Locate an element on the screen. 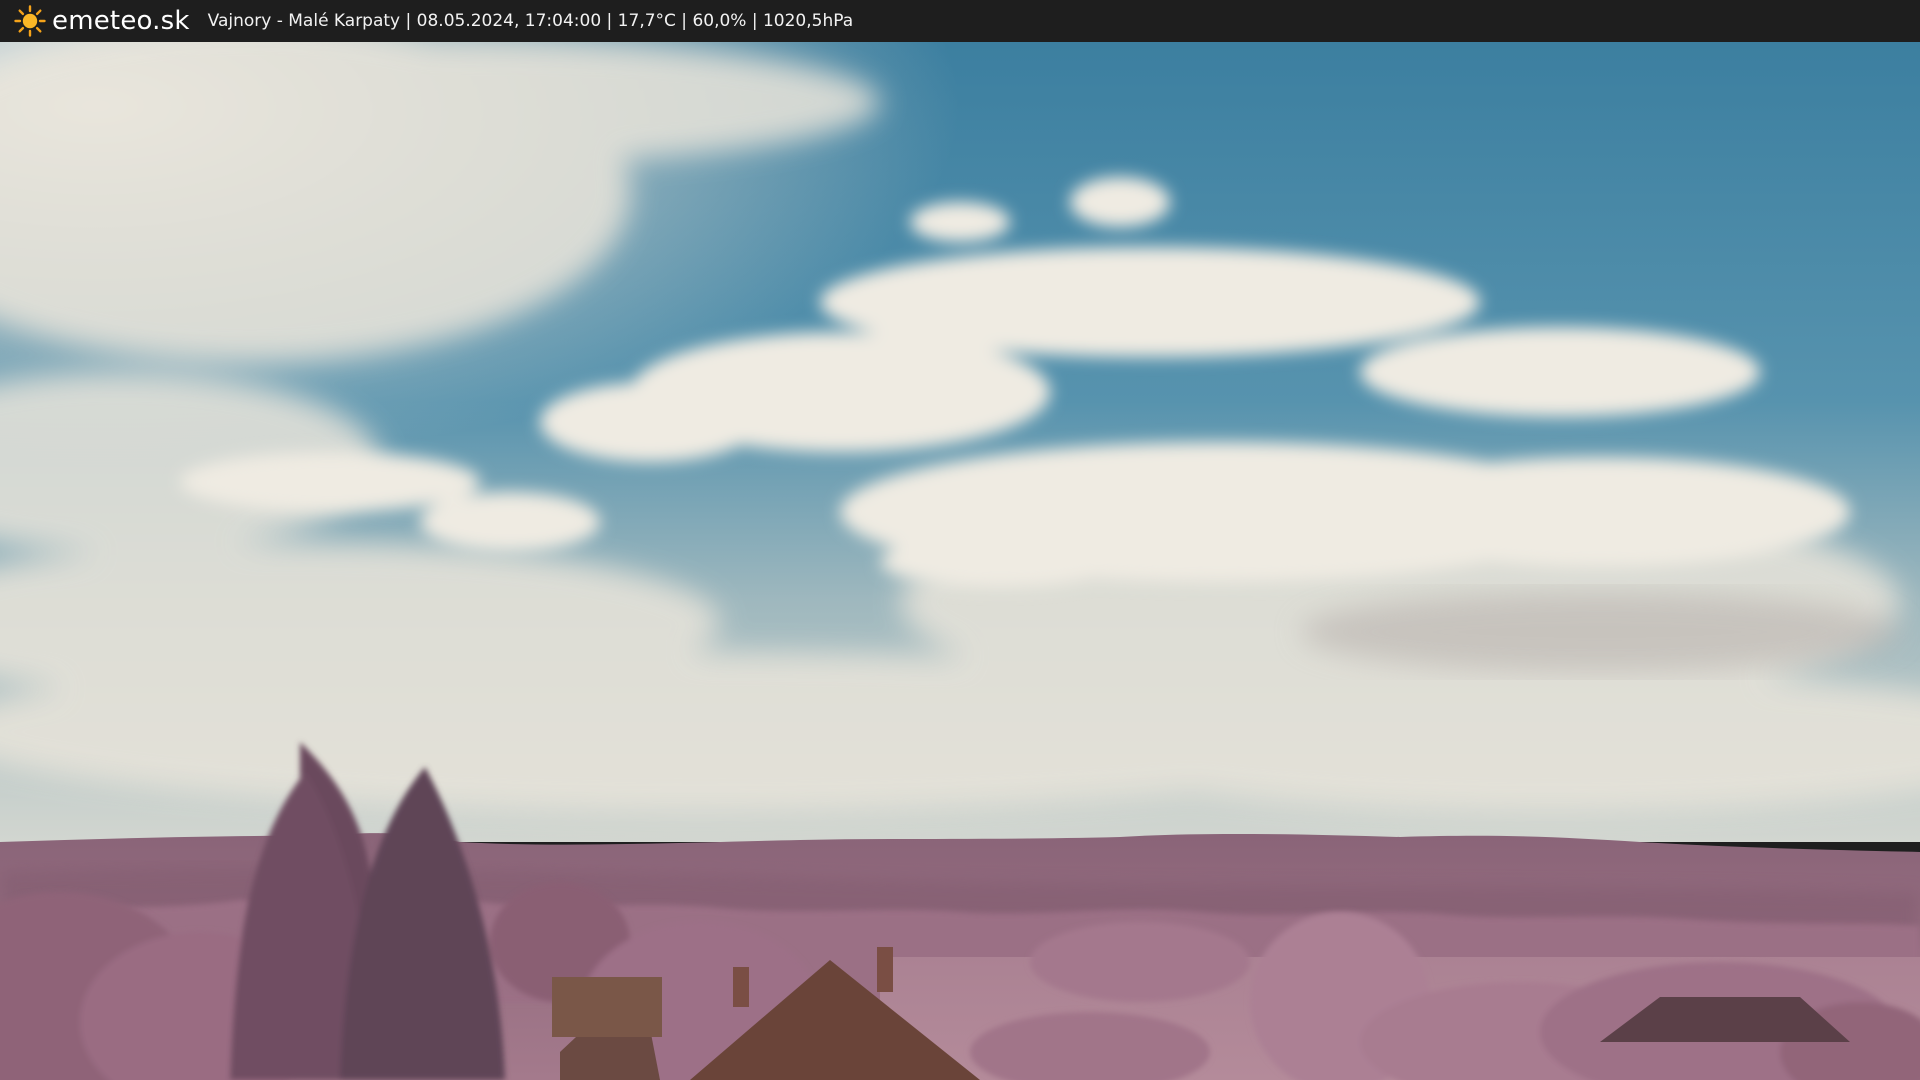 This screenshot has width=1920, height=1080. sun-icon is located at coordinates (30, 21).